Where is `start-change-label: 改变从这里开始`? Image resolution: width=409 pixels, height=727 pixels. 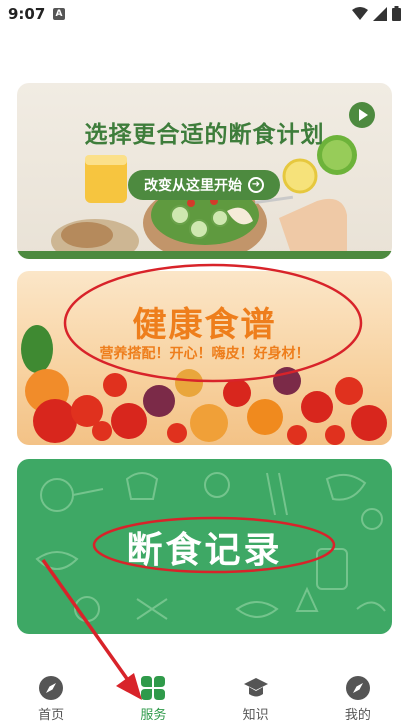 start-change-label: 改变从这里开始 is located at coordinates (193, 186).